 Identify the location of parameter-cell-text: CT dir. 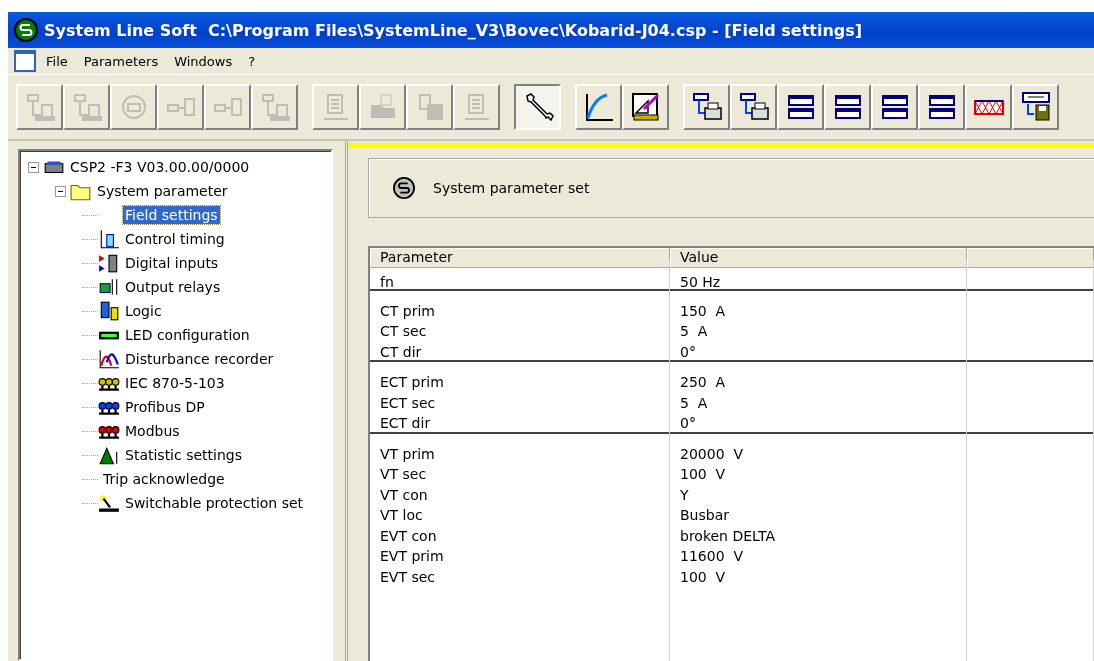
(401, 352).